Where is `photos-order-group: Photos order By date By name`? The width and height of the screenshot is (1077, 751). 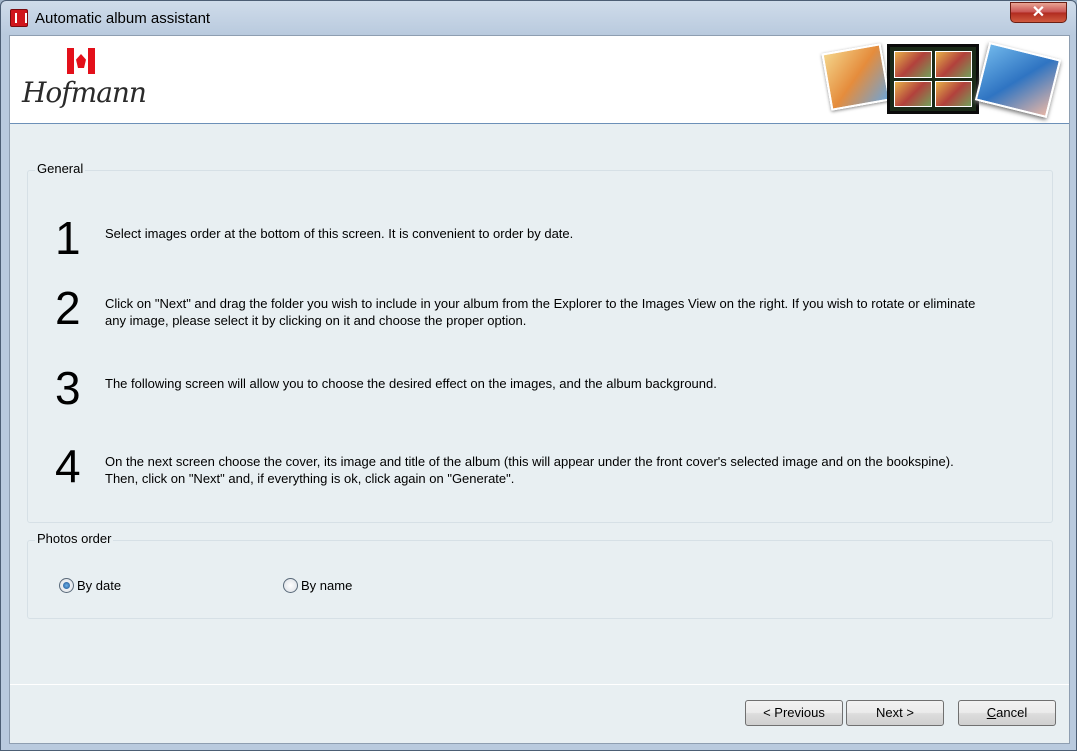
photos-order-group: Photos order By date By name is located at coordinates (540, 575).